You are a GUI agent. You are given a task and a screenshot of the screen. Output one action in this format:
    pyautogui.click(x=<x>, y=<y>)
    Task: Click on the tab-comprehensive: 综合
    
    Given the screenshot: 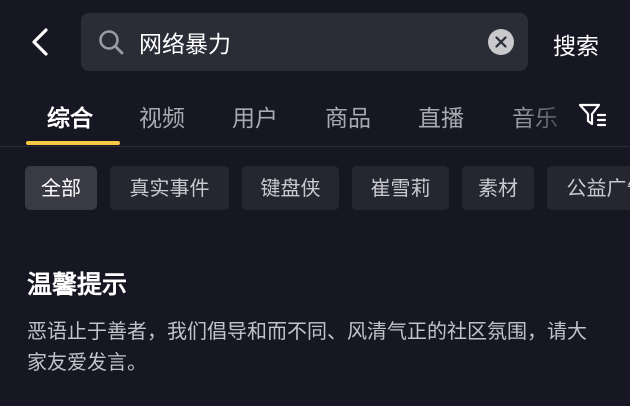 What is the action you would take?
    pyautogui.click(x=70, y=116)
    